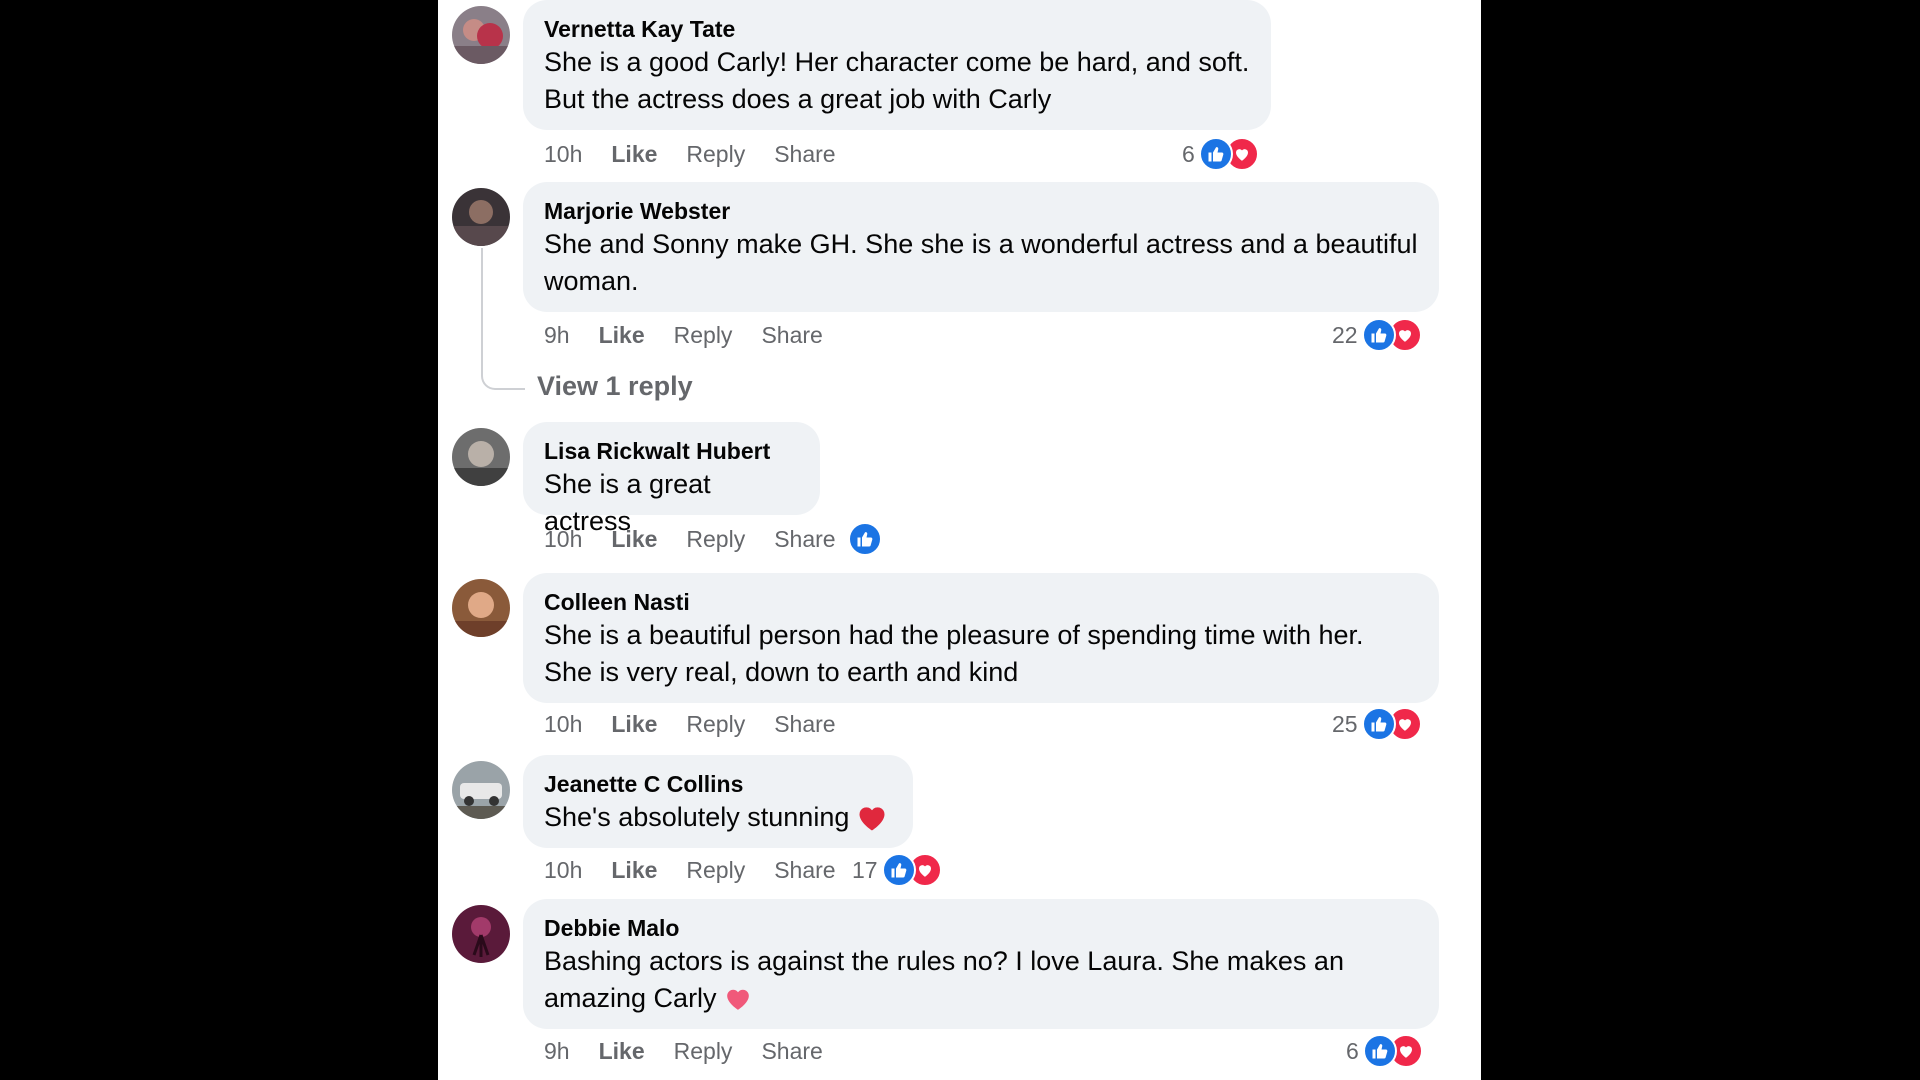 The width and height of the screenshot is (1920, 1080). I want to click on comment-text-line: amazing Carly, so click(981, 998).